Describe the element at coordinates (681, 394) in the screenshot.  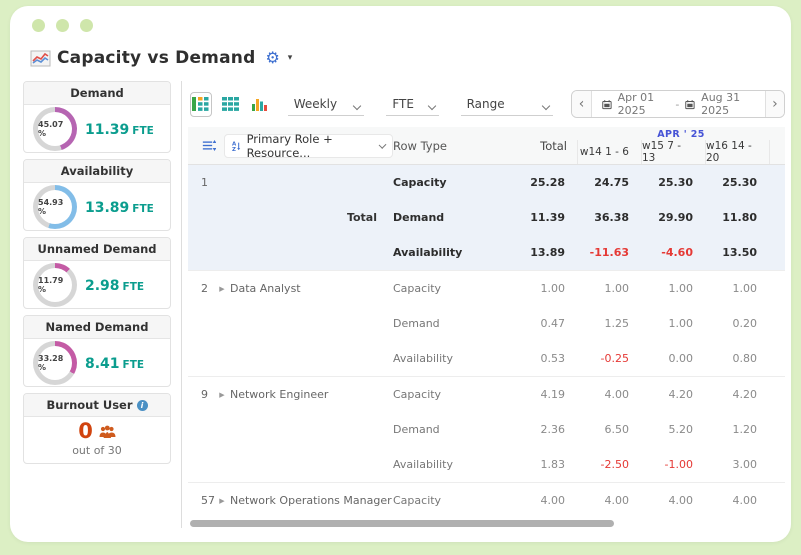
I see `metric-week-value: 4.20` at that location.